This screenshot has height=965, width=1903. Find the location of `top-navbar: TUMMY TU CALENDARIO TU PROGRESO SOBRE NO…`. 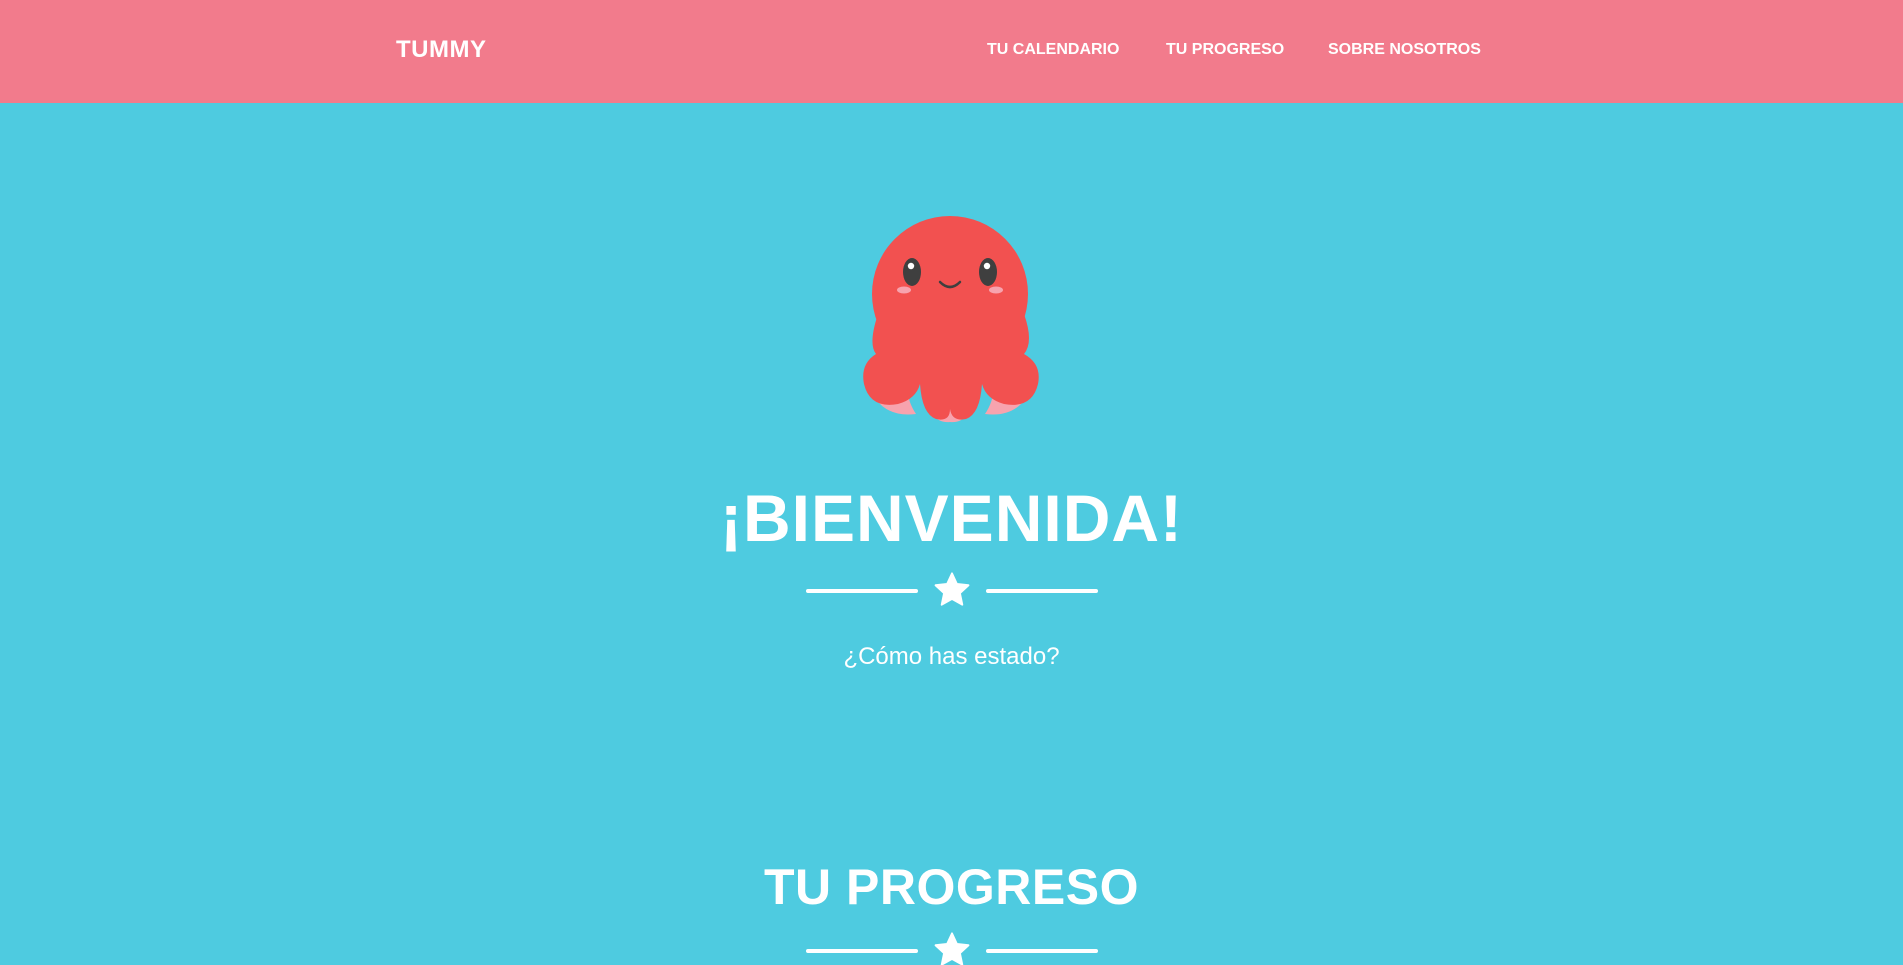

top-navbar: TUMMY TU CALENDARIO TU PROGRESO SOBRE NO… is located at coordinates (951, 51).